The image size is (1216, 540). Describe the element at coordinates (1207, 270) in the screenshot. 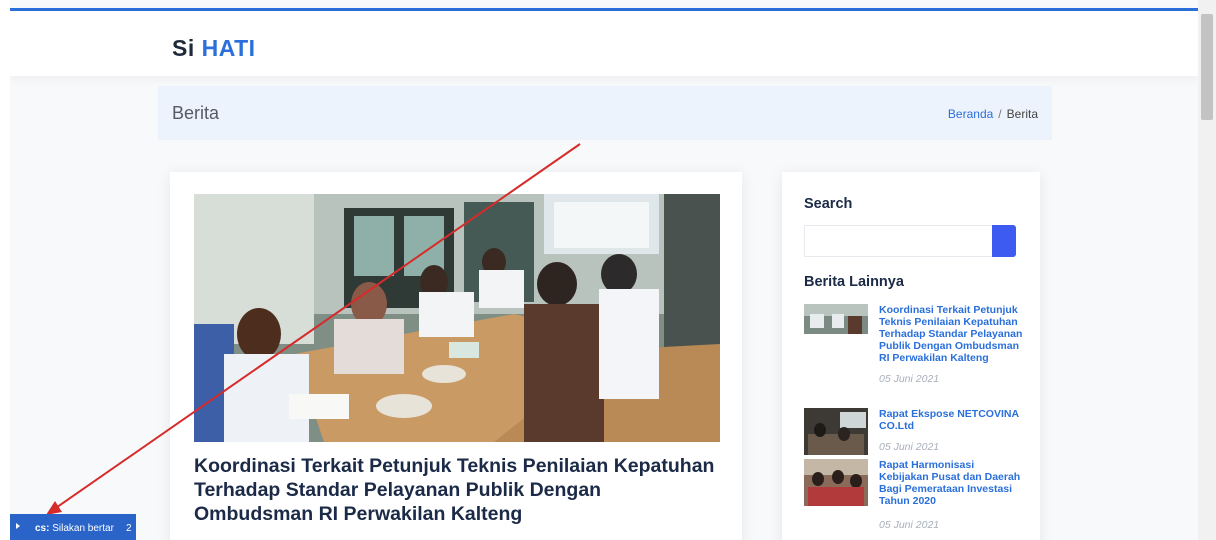

I see `vertical-scrollbar` at that location.